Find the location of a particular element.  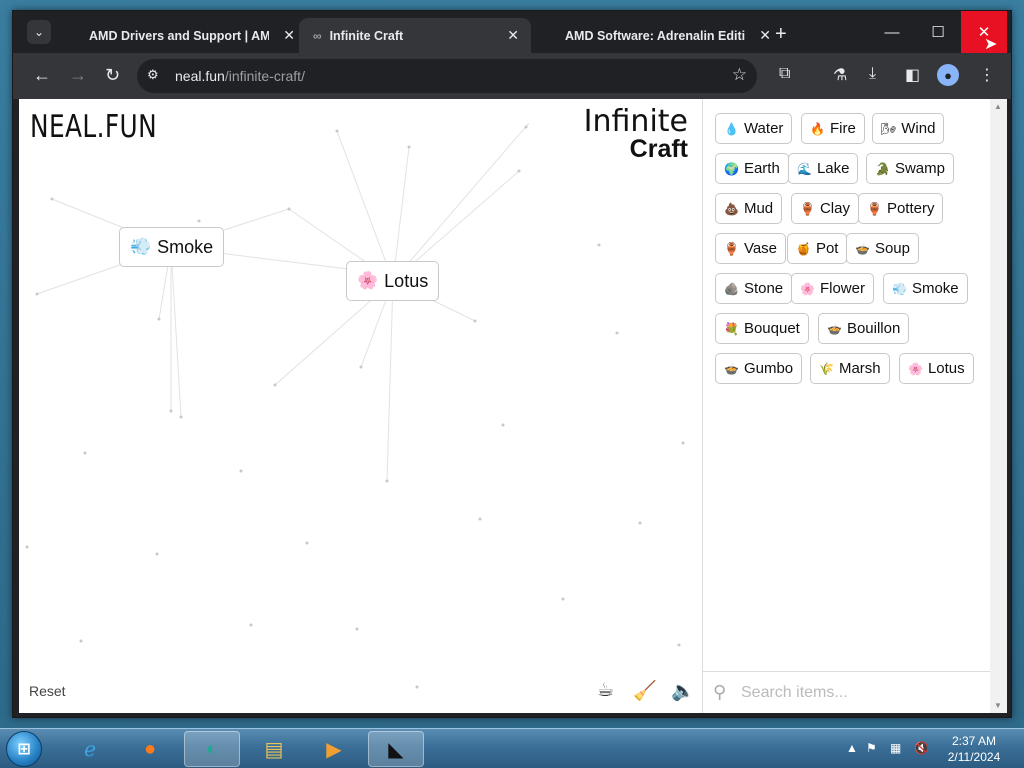

tab-title: AMD Drivers and Support | AMD is located at coordinates (179, 35).